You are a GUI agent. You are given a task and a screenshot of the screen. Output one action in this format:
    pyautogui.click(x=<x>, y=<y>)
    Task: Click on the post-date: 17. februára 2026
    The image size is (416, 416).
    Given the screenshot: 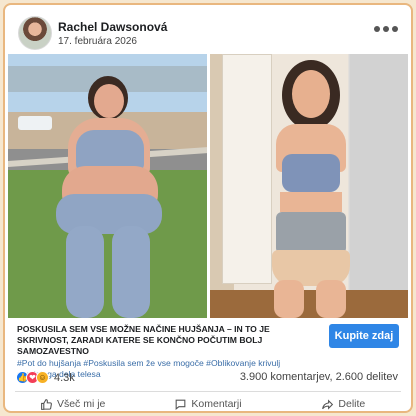 What is the action you would take?
    pyautogui.click(x=97, y=41)
    